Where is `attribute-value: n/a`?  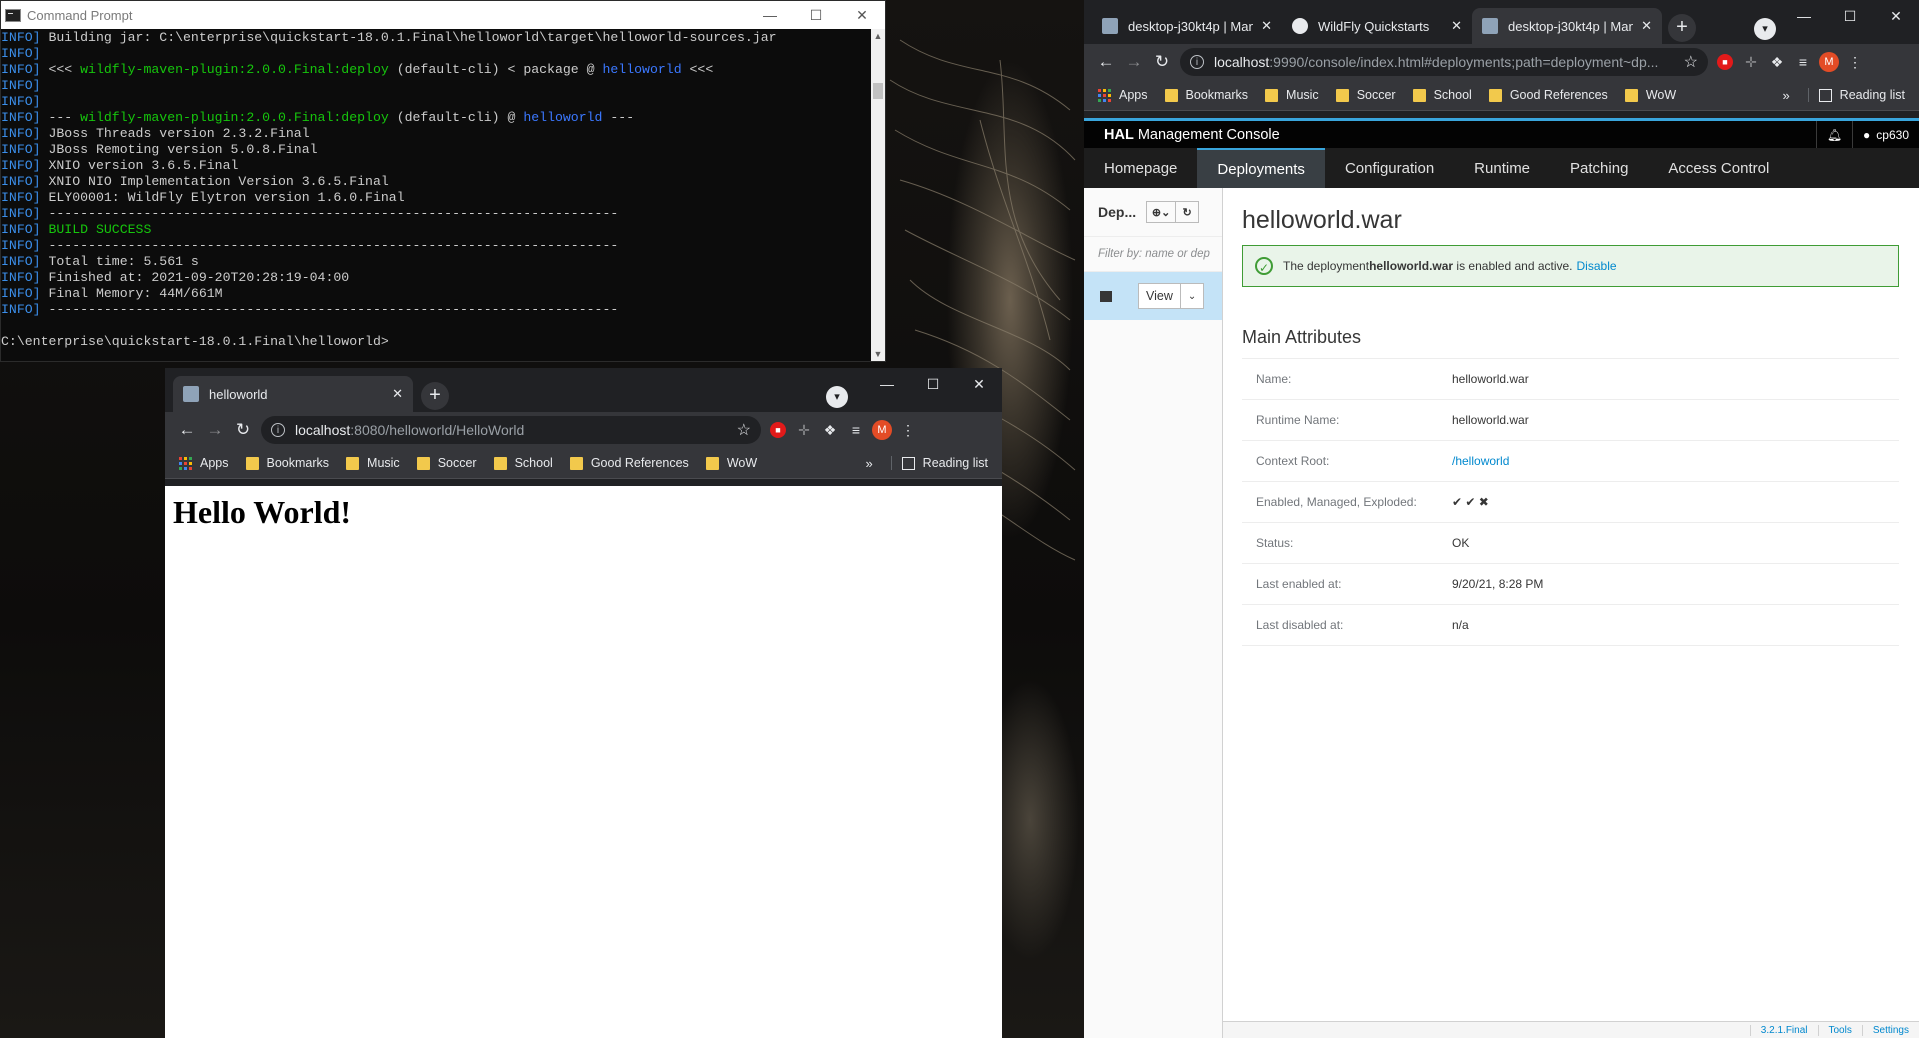
attribute-value: n/a is located at coordinates (1460, 625).